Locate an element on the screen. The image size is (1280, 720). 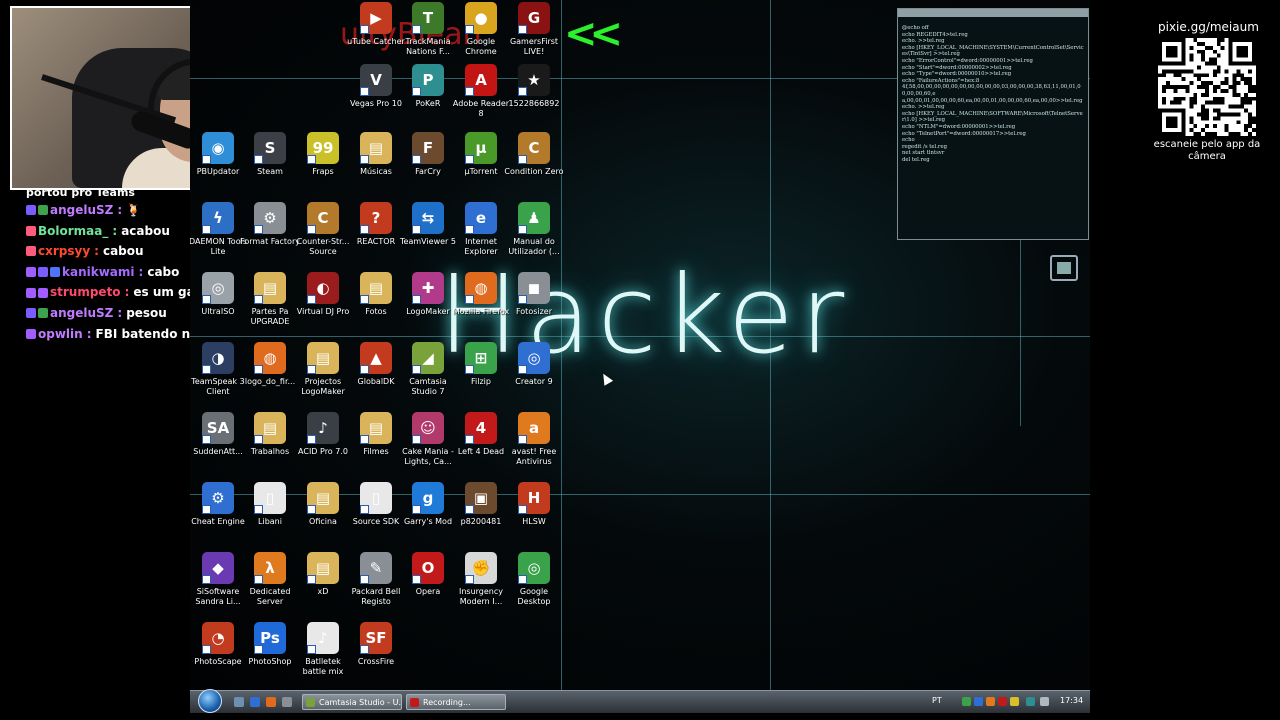
system-clock: 17:34 is located at coordinates (1071, 700).